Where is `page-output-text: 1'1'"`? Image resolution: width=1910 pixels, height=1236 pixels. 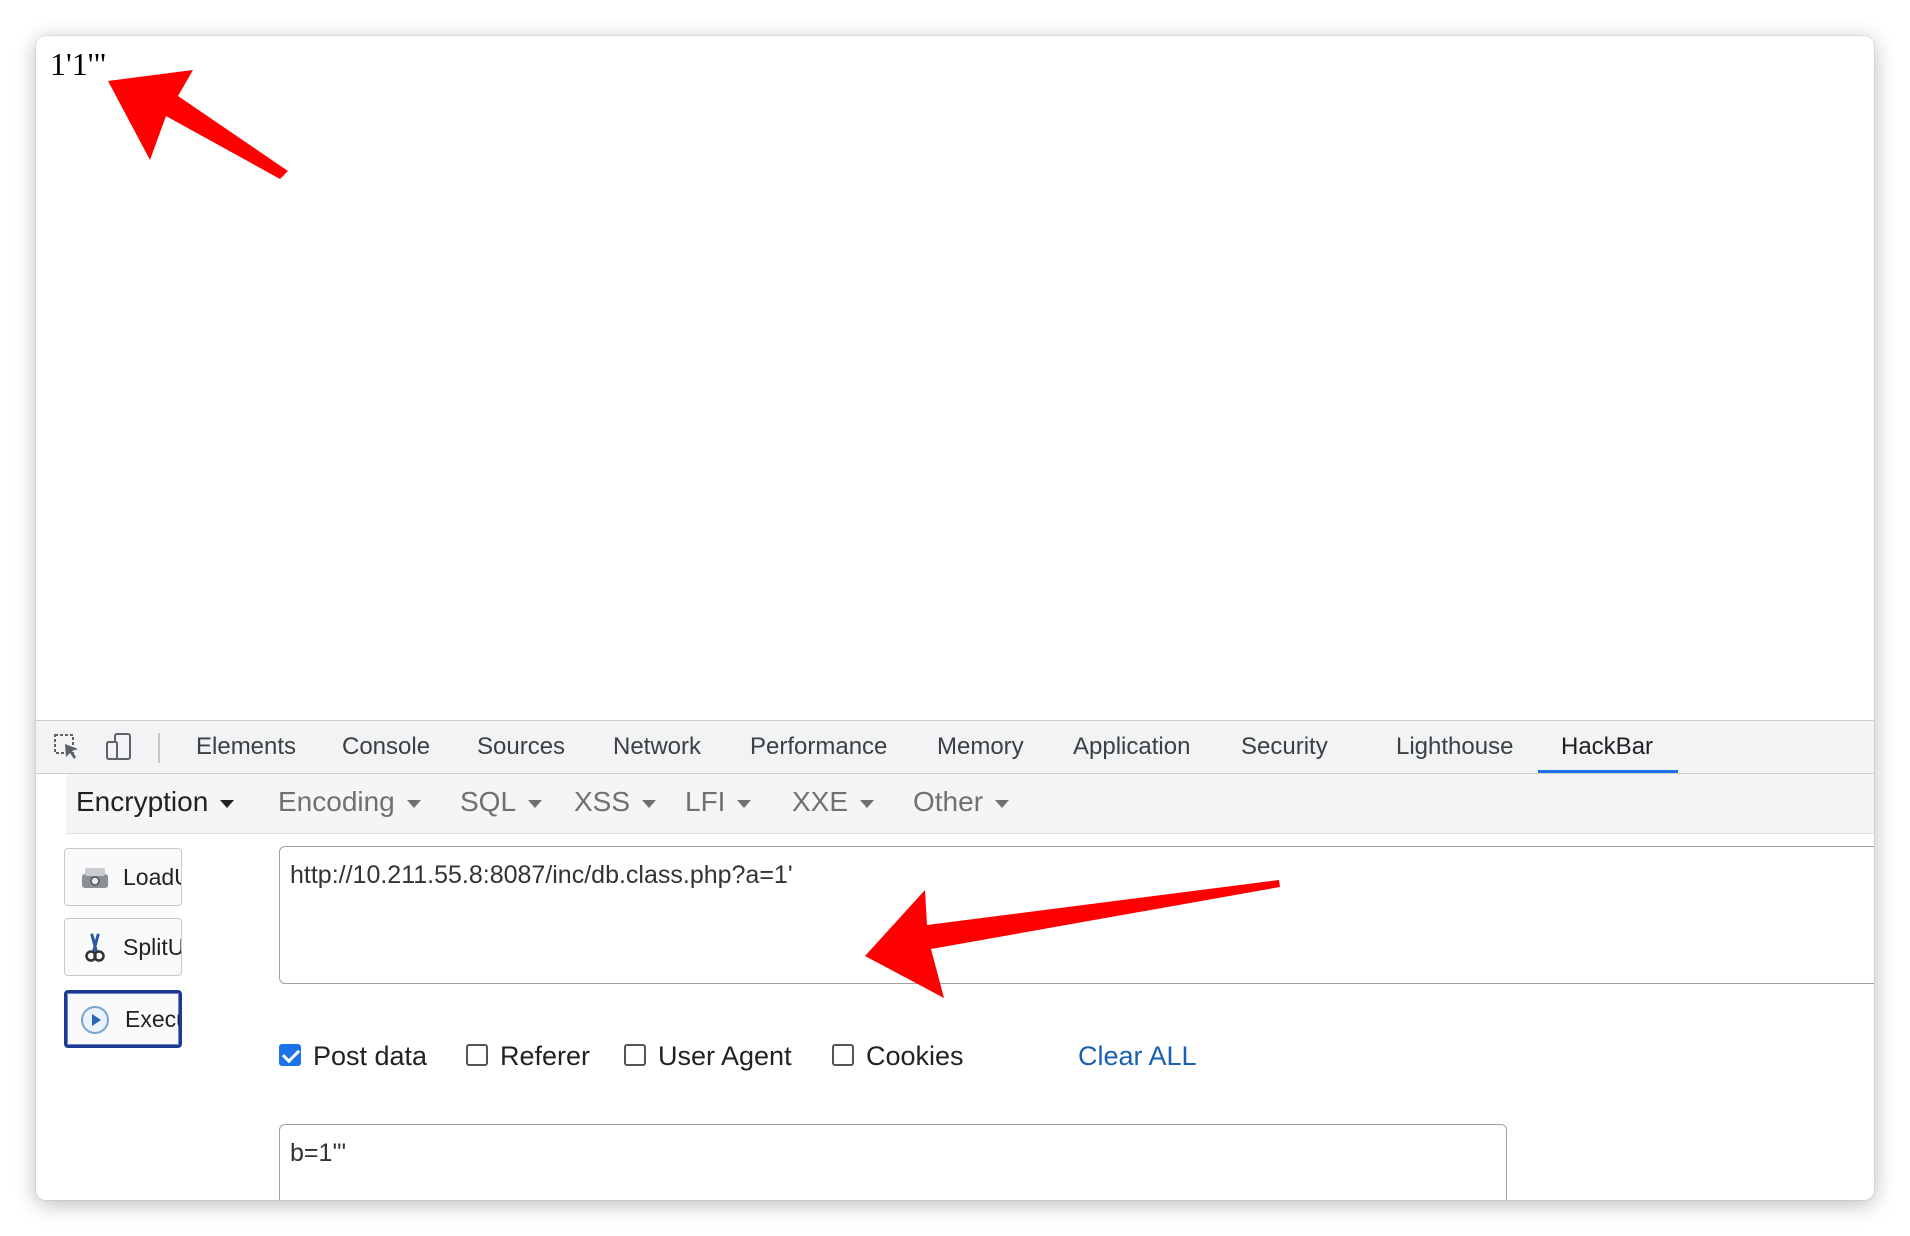 page-output-text: 1'1'" is located at coordinates (78, 64).